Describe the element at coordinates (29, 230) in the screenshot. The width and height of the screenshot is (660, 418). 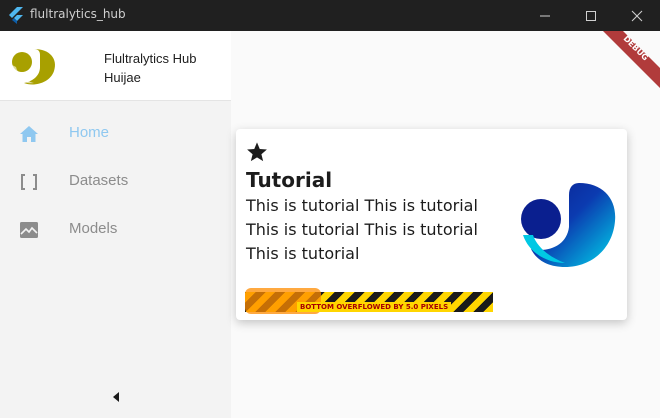
I see `image-icon` at that location.